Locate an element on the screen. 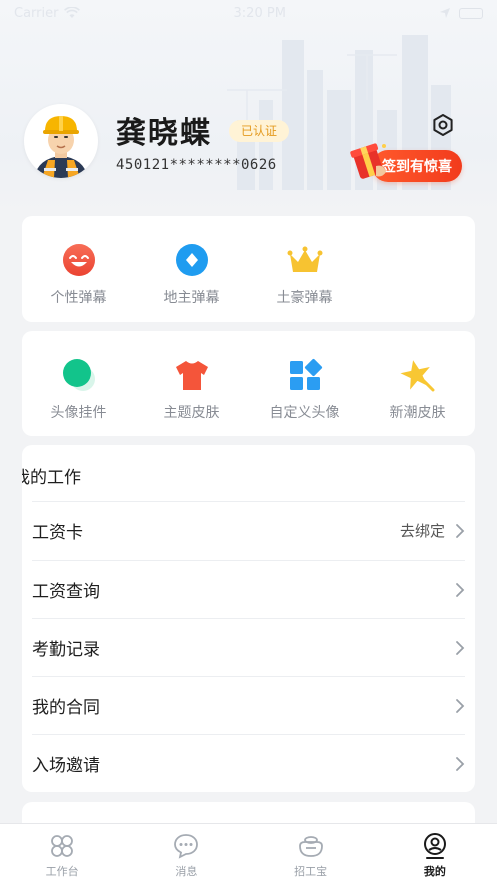 This screenshot has width=497, height=883. grid-item-label: 主题皮肤 is located at coordinates (191, 413).